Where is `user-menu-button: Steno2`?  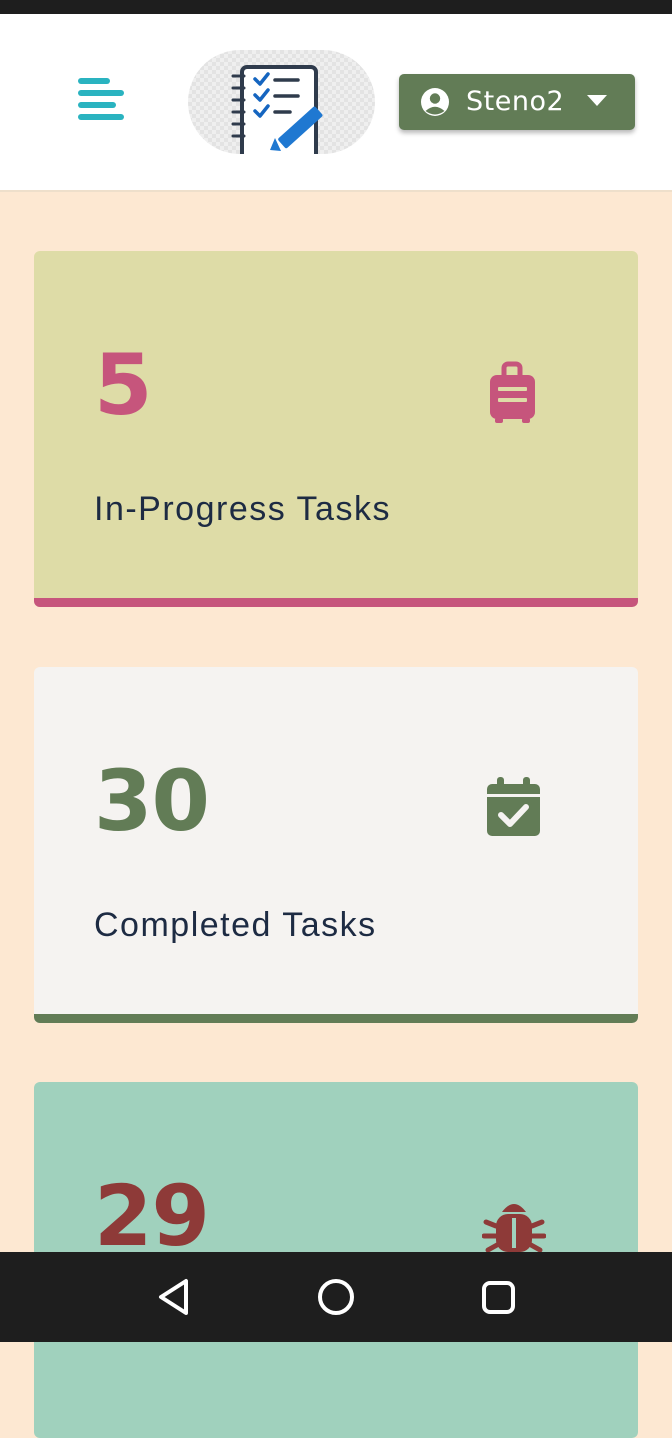 user-menu-button: Steno2 is located at coordinates (517, 102).